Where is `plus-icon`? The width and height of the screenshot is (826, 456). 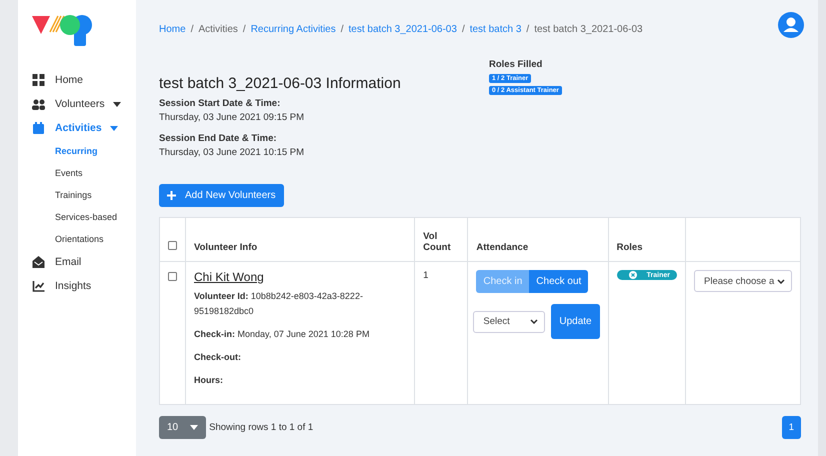 plus-icon is located at coordinates (171, 195).